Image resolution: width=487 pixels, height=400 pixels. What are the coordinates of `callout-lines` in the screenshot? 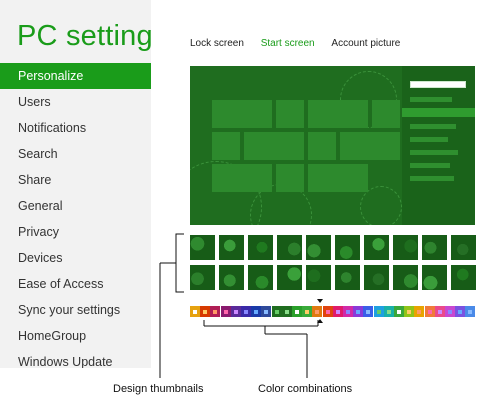 It's located at (239, 305).